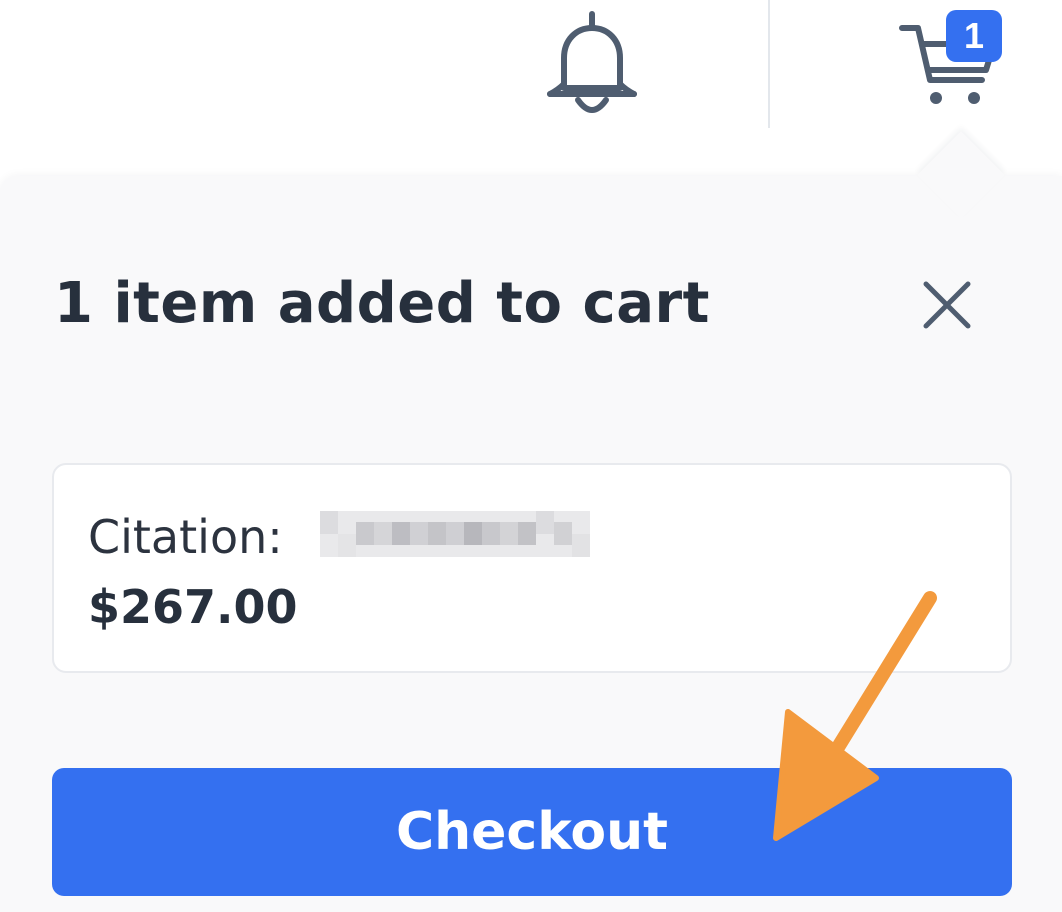 This screenshot has height=912, width=1062. I want to click on popover-title: 1 item added to cart, so click(382, 303).